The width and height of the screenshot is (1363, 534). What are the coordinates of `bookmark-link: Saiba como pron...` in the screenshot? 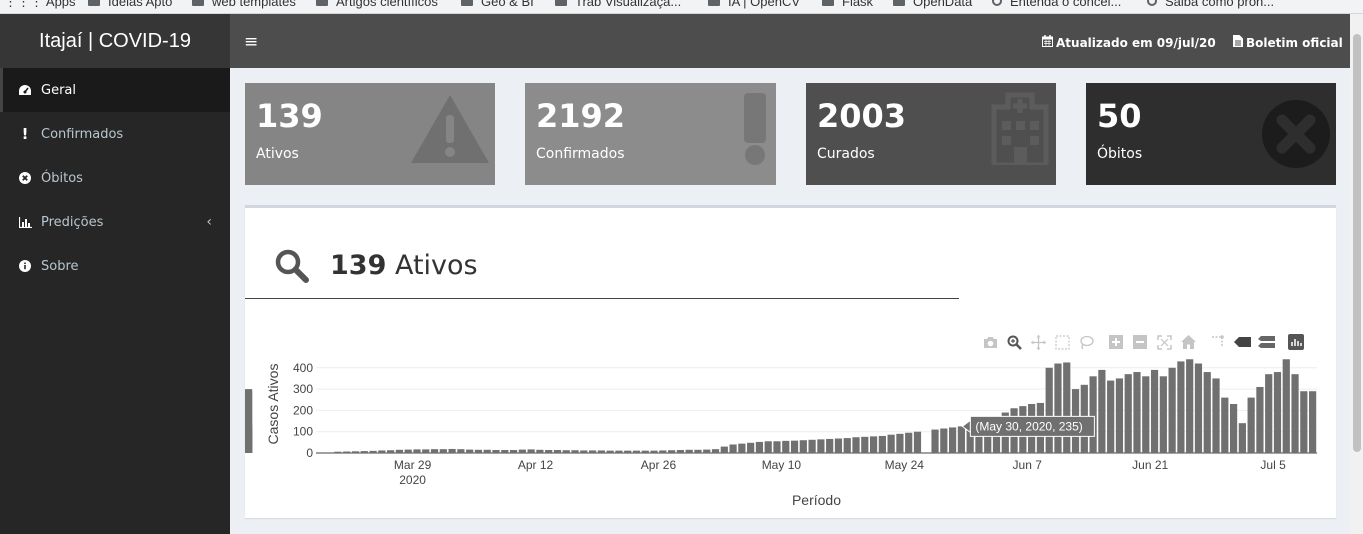 It's located at (1210, 4).